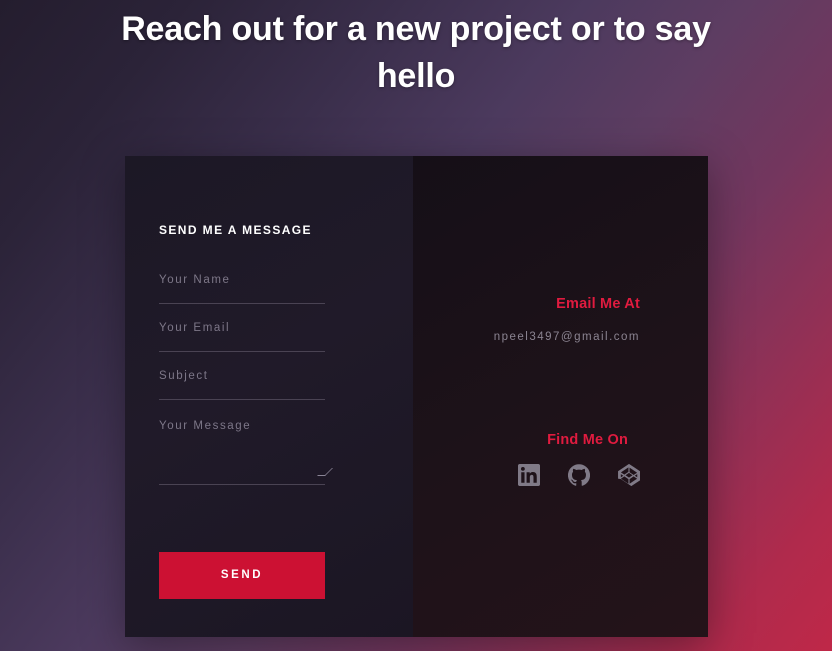 The width and height of the screenshot is (832, 651). I want to click on social-heading: Find Me On, so click(587, 440).